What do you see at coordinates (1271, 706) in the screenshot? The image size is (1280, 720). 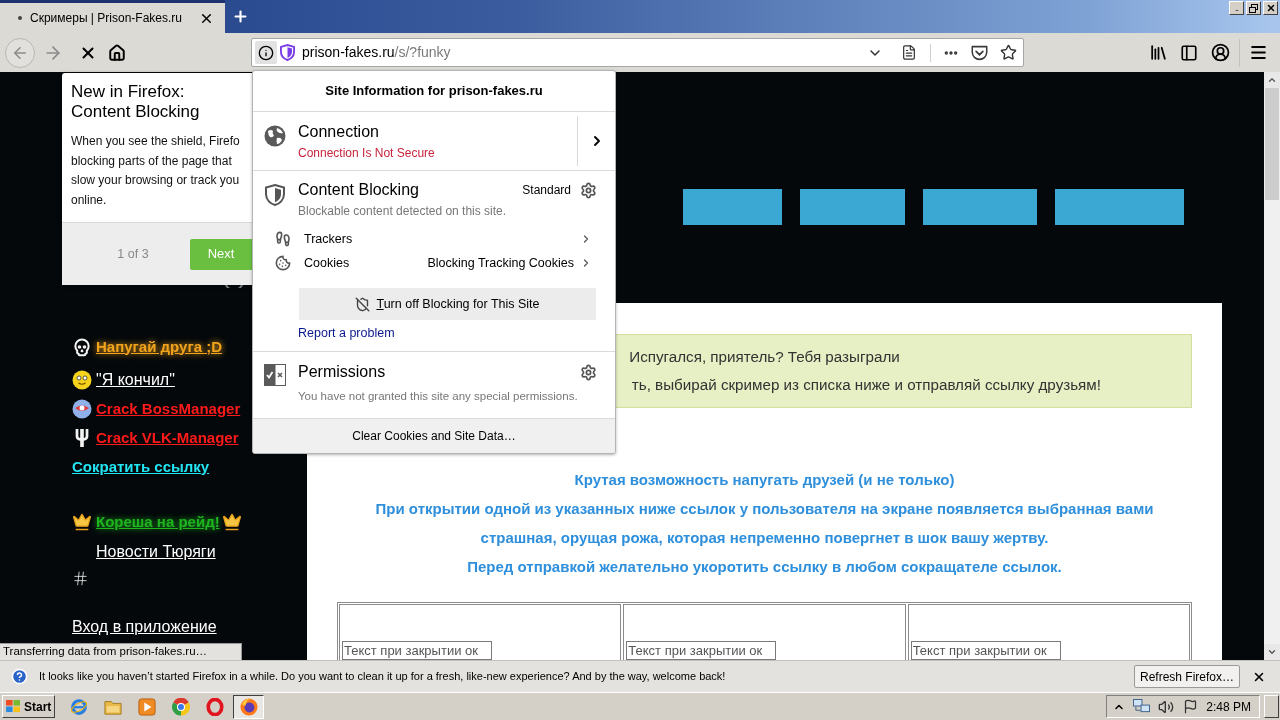 I see `show-desktop-button` at bounding box center [1271, 706].